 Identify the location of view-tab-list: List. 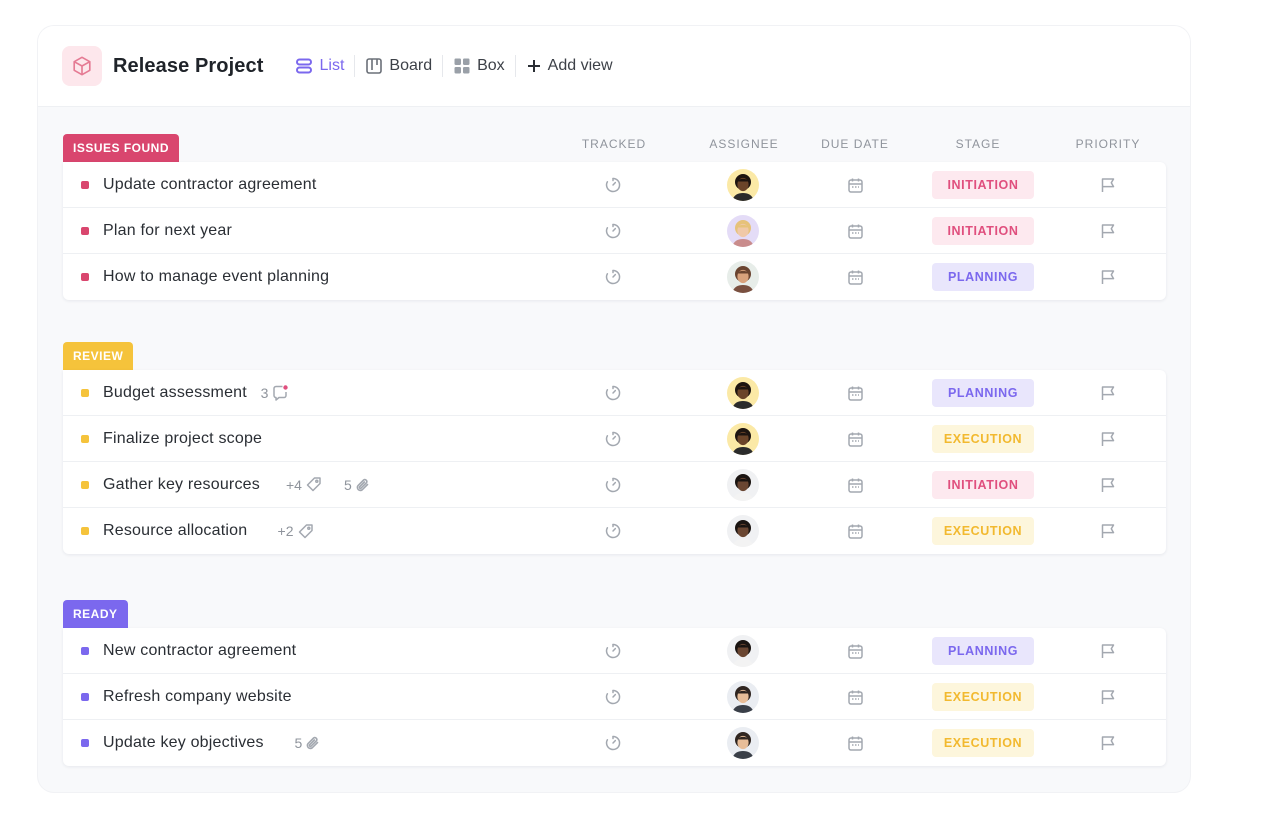
(319, 66).